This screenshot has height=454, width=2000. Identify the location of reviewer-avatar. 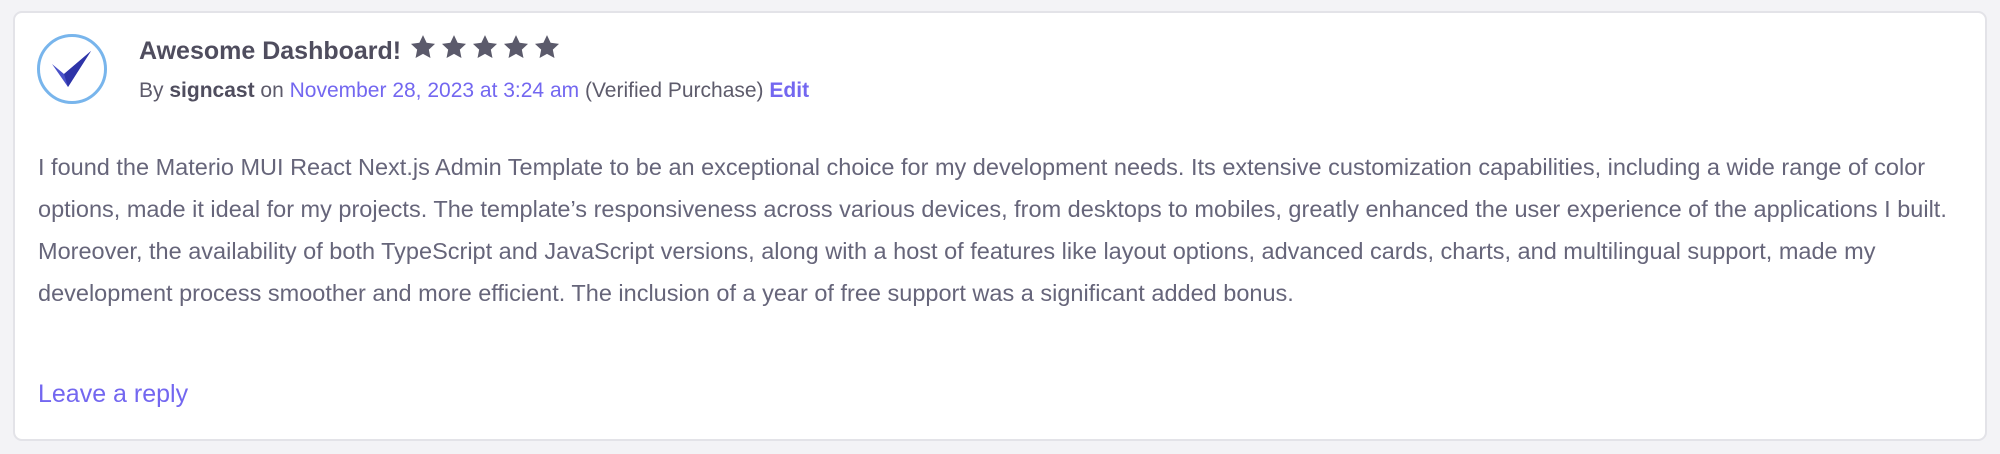
(72, 69).